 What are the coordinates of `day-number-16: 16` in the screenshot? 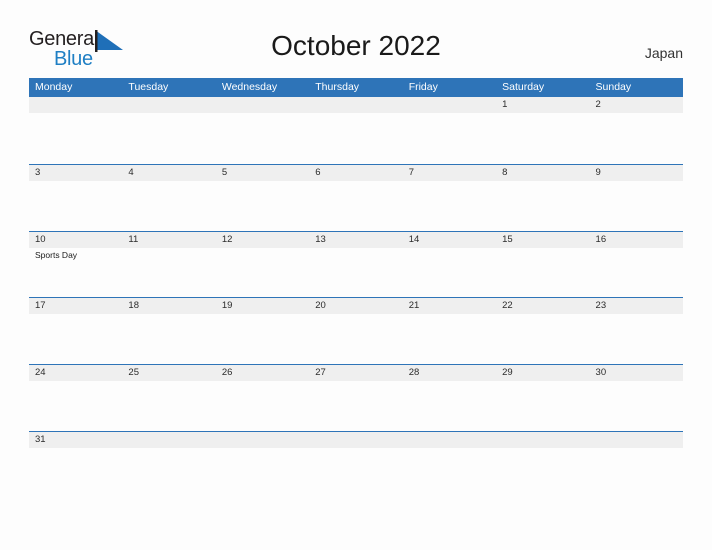 It's located at (636, 240).